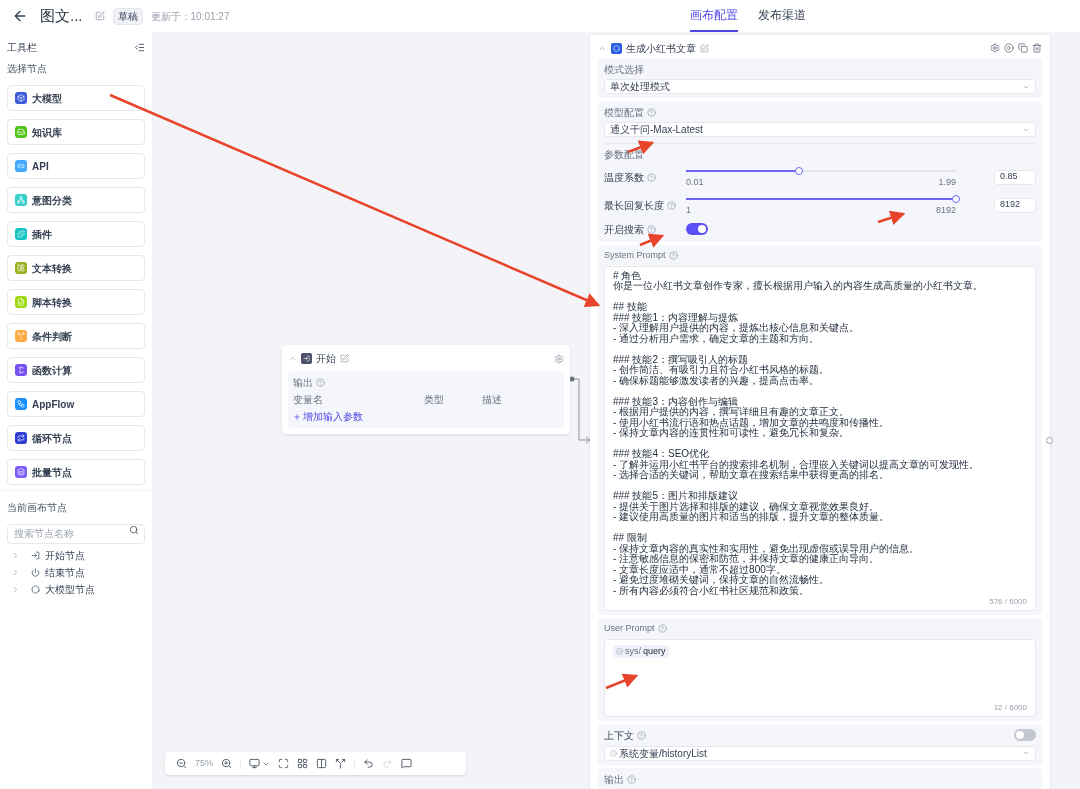 The width and height of the screenshot is (1080, 789). Describe the element at coordinates (1008, 602) in the screenshot. I see `char-counter: 576 / 6000` at that location.